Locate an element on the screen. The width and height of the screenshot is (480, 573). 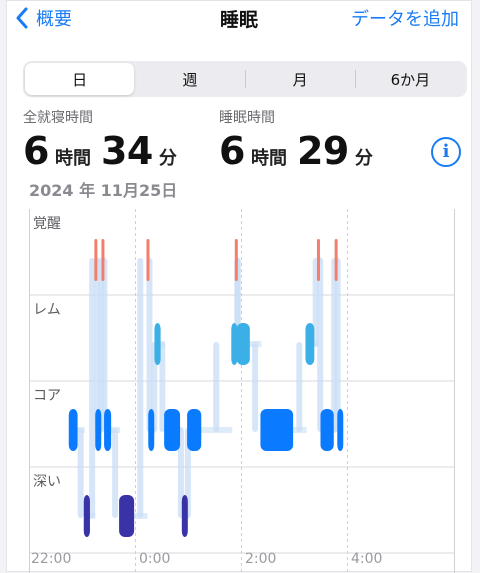
total-in-bed-minutes-unit: 分 is located at coordinates (167, 158).